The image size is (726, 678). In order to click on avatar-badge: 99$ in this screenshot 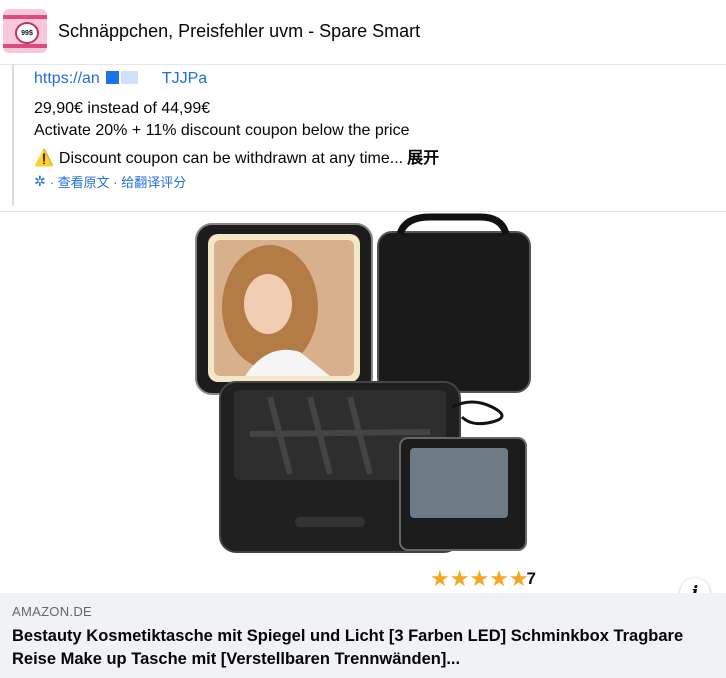, I will do `click(27, 33)`.